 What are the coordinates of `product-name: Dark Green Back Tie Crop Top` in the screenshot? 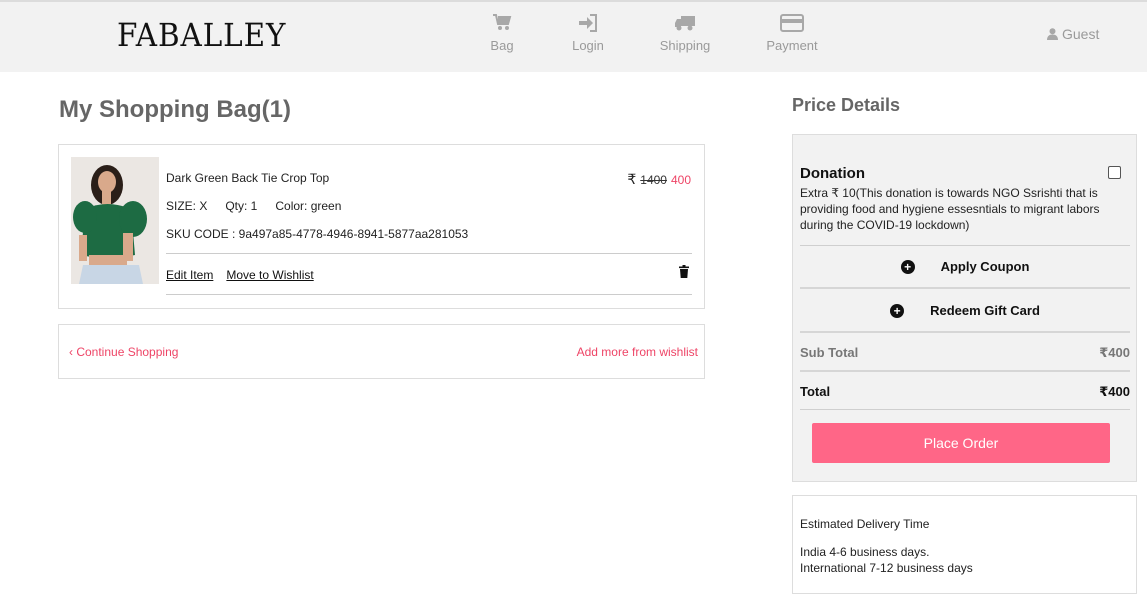 It's located at (247, 178).